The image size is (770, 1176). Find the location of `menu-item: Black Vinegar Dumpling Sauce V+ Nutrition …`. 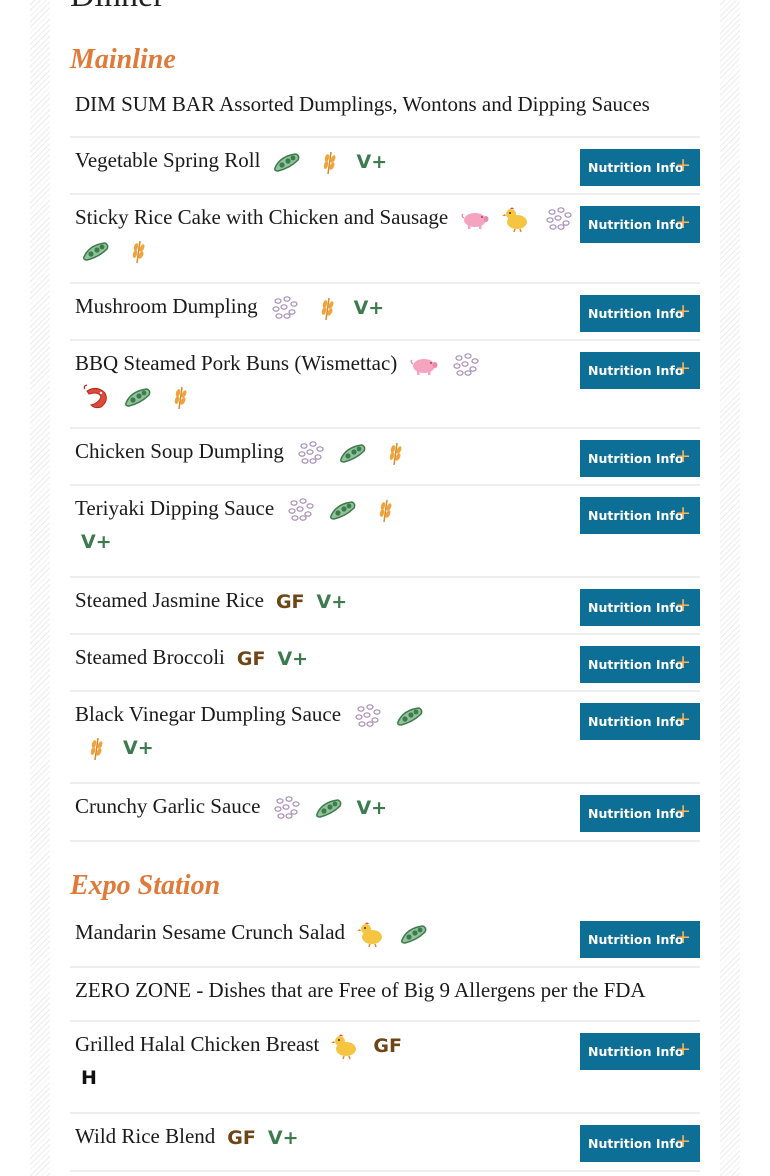

menu-item: Black Vinegar Dumpling Sauce V+ Nutrition … is located at coordinates (385, 738).